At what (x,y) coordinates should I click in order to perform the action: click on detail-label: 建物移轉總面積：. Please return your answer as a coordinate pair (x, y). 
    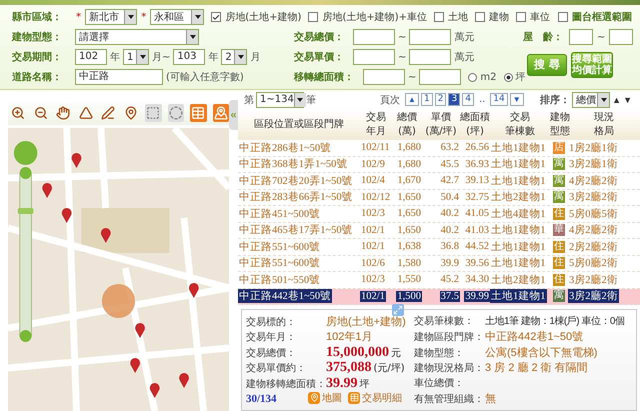
    Looking at the image, I should click on (286, 384).